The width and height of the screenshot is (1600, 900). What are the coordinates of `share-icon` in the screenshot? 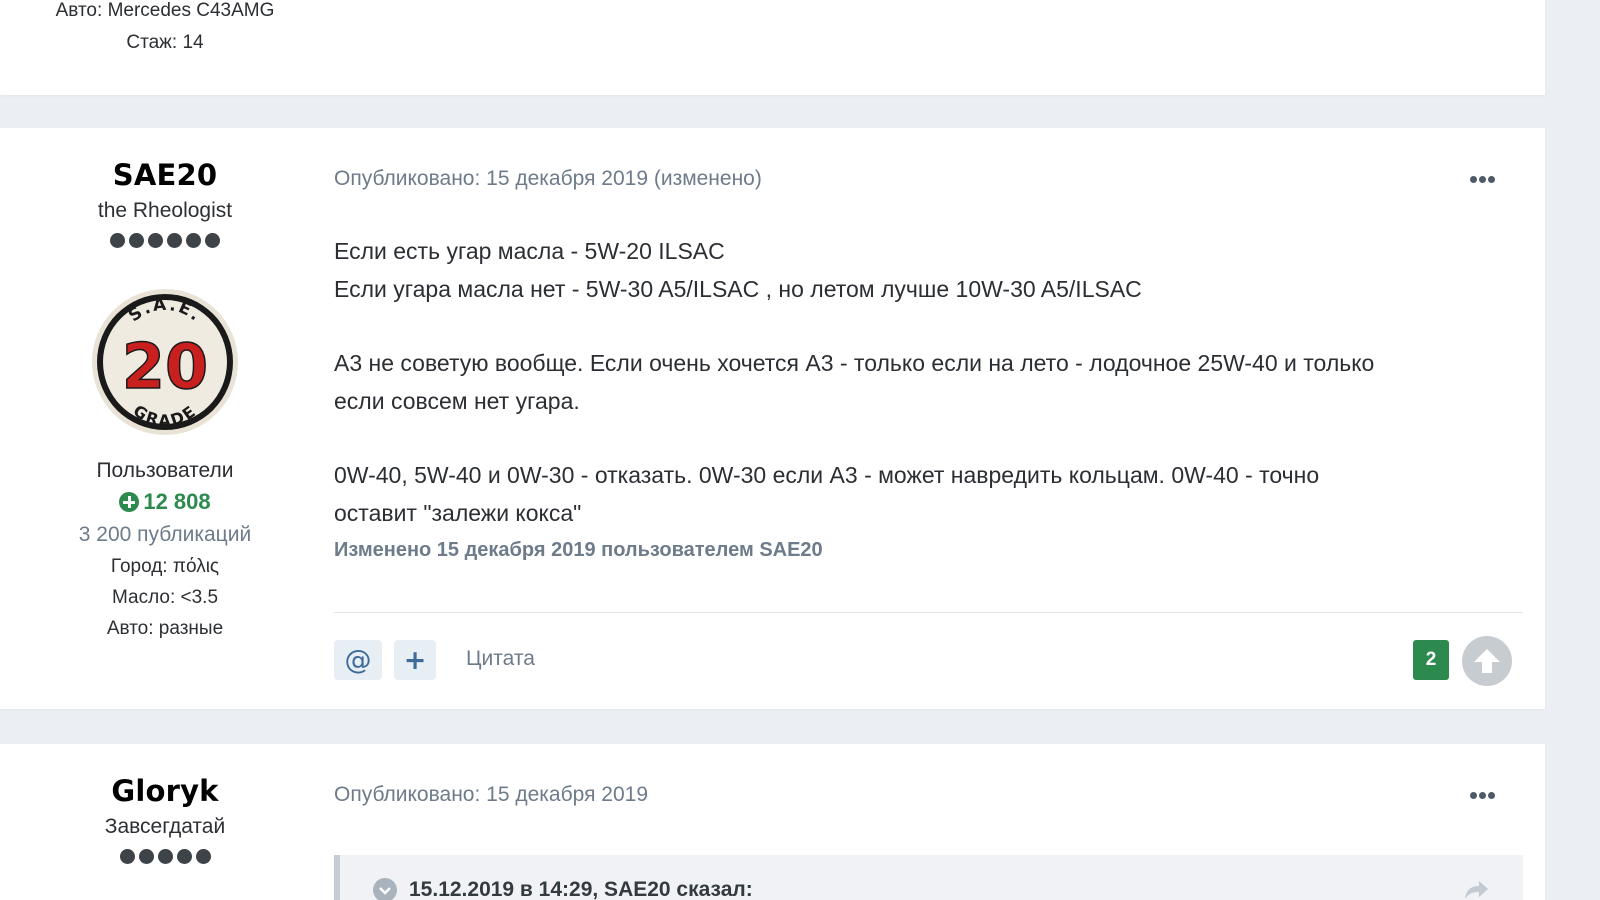 It's located at (1477, 889).